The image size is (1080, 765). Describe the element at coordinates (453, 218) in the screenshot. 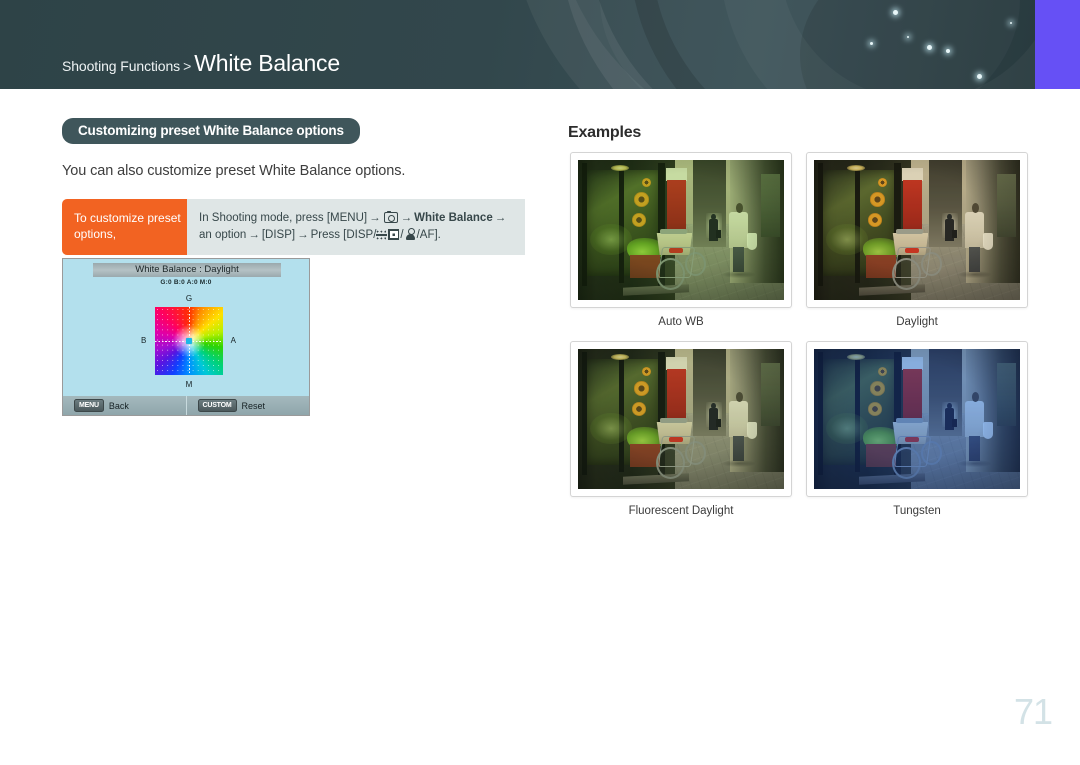

I see `instruction-bold-term: White Balance` at that location.